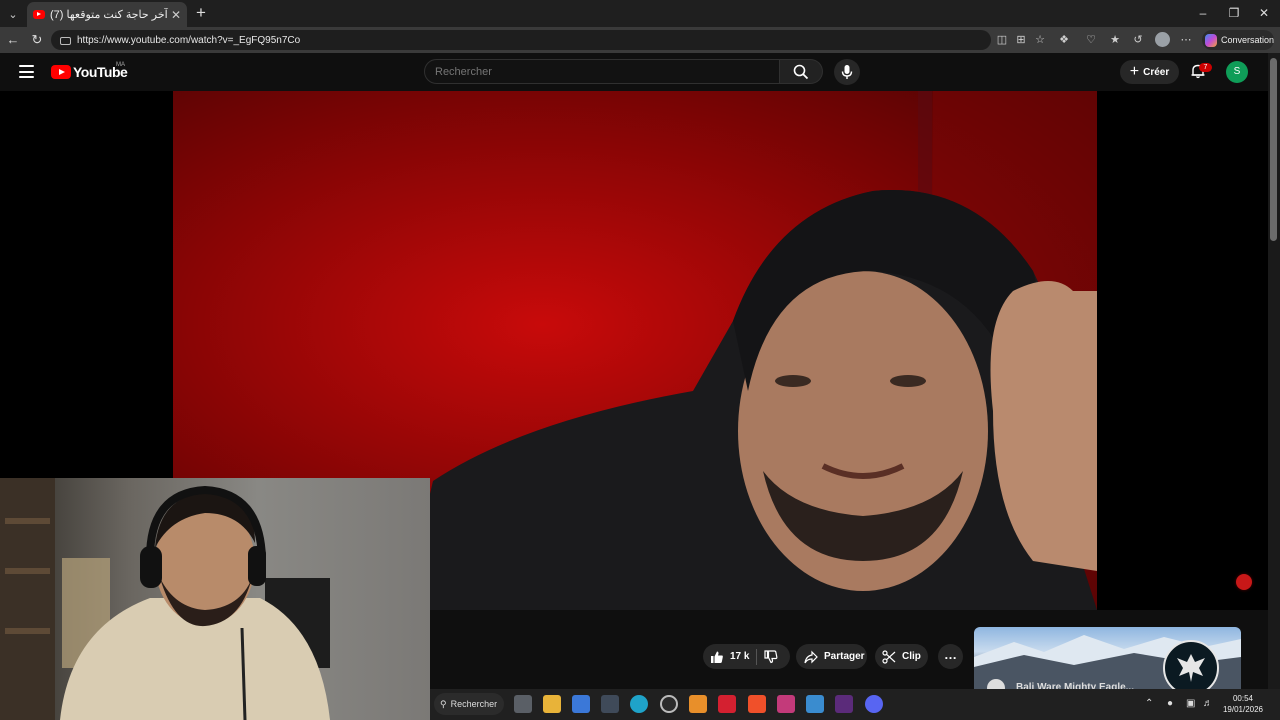  I want to click on app-available-icon: ⊞, so click(1021, 40).